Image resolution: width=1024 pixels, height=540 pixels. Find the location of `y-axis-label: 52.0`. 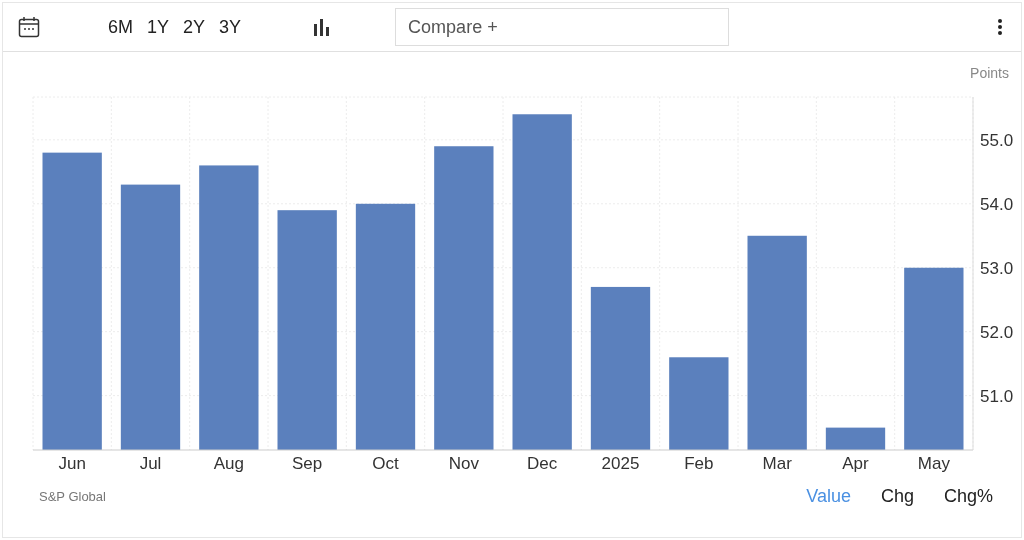

y-axis-label: 52.0 is located at coordinates (997, 332).